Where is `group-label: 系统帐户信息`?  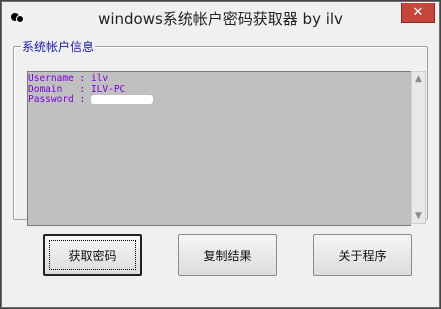
group-label: 系统帐户信息 is located at coordinates (58, 46).